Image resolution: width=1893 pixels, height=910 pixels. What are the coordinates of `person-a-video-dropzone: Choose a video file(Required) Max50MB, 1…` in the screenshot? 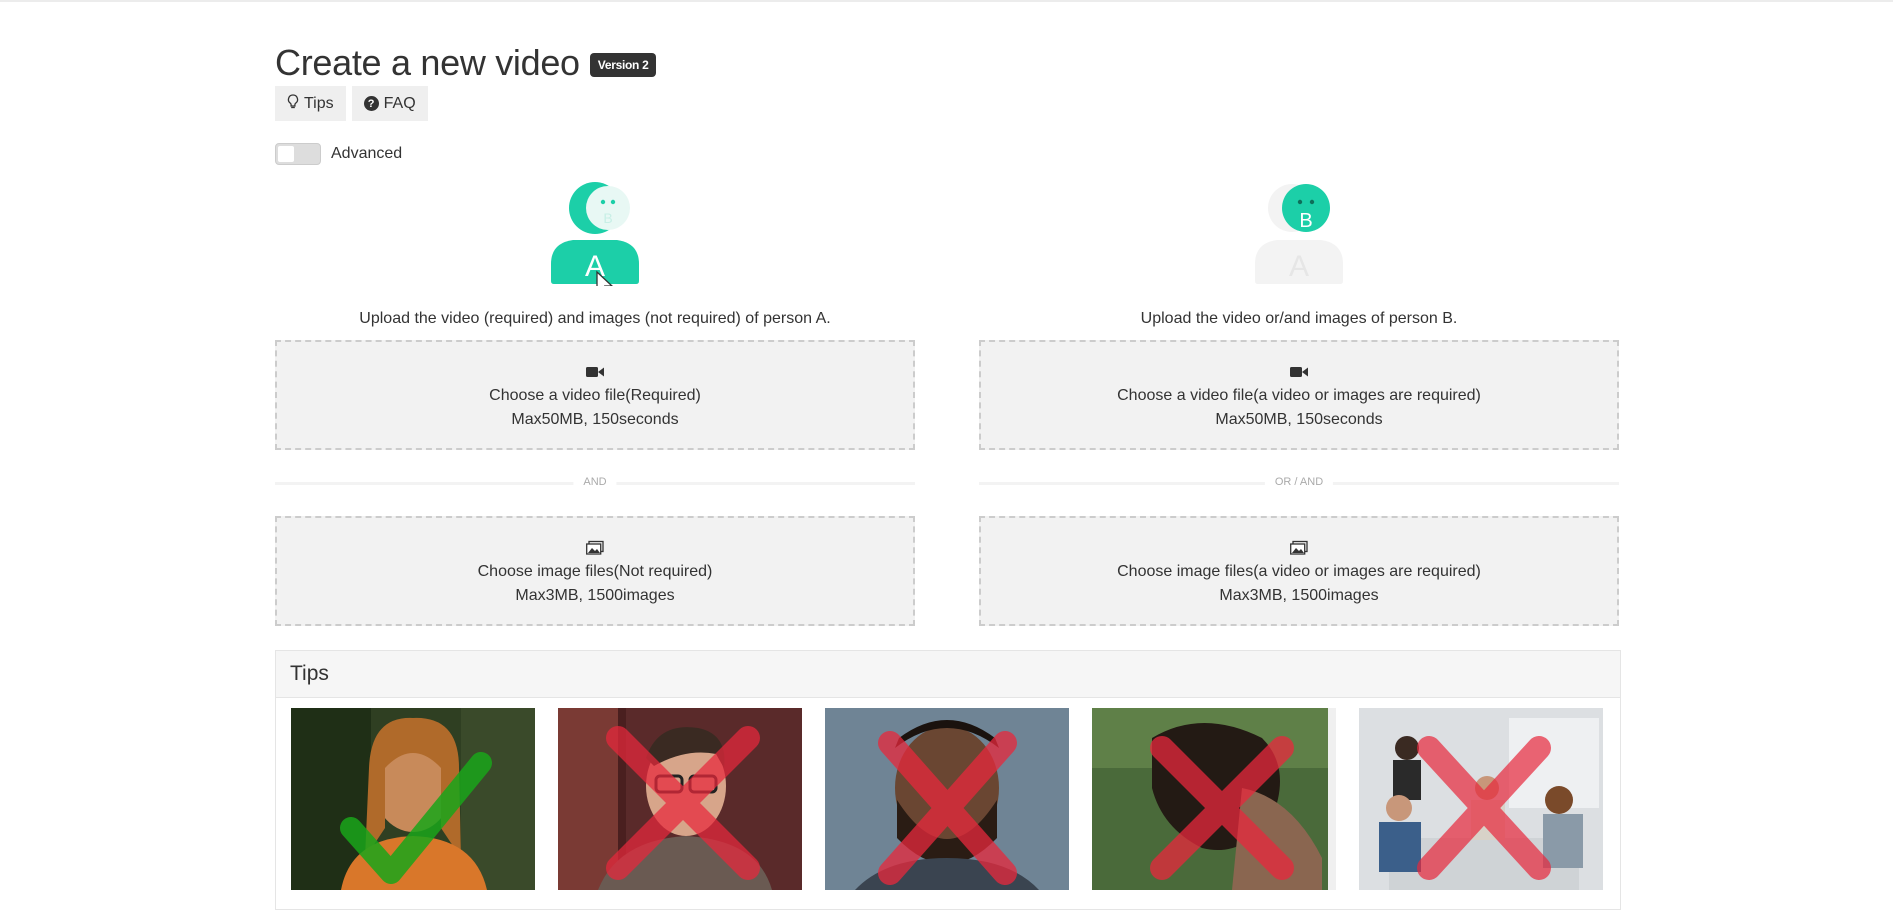 It's located at (595, 395).